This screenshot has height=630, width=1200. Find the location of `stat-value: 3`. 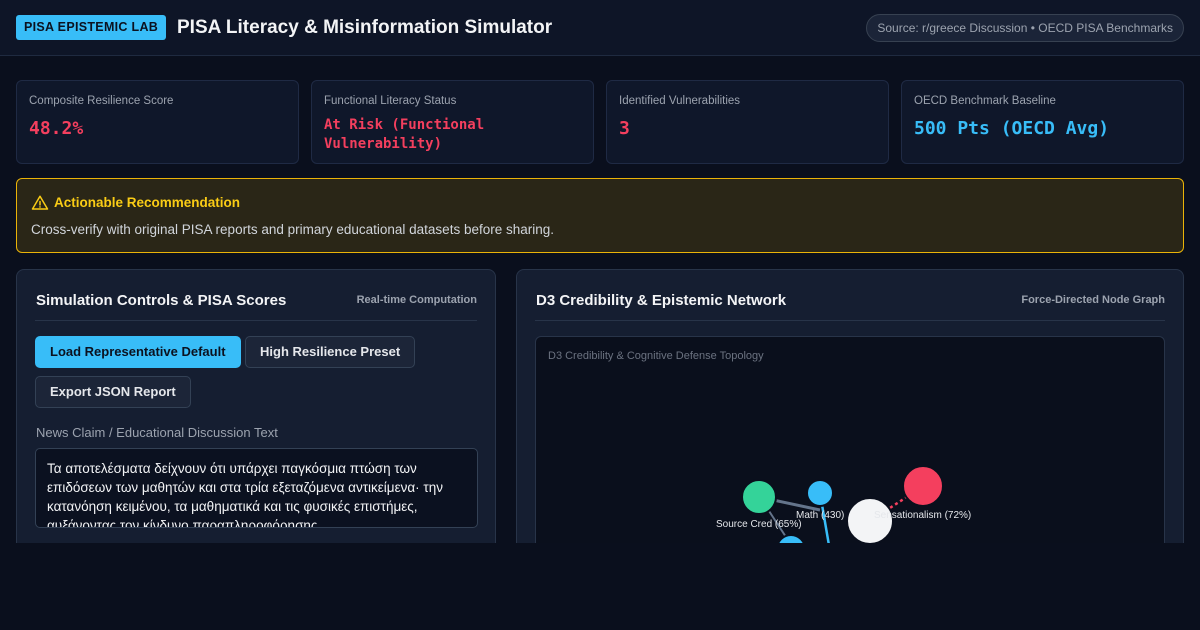

stat-value: 3 is located at coordinates (624, 128).